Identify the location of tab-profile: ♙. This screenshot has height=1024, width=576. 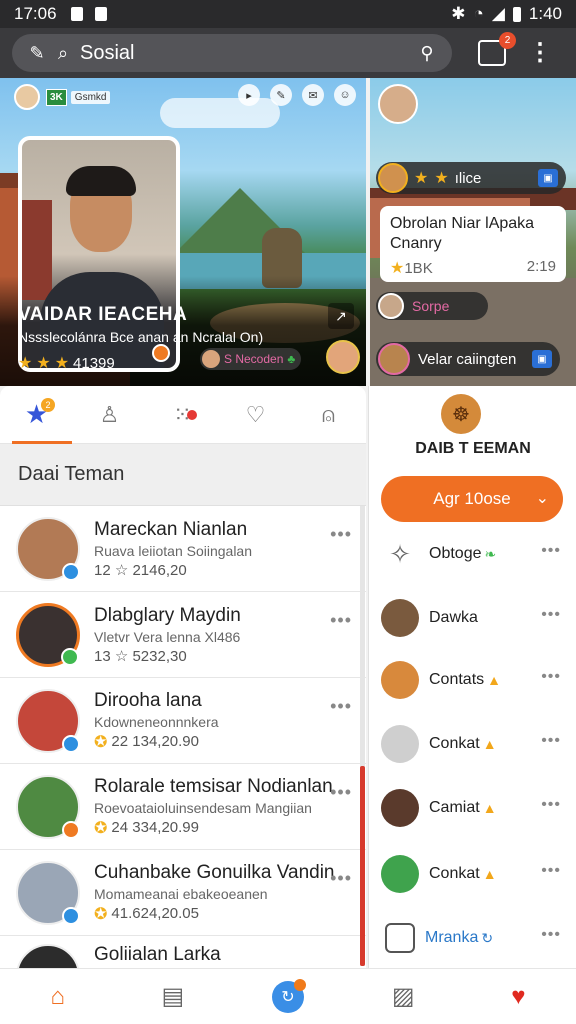
(109, 415).